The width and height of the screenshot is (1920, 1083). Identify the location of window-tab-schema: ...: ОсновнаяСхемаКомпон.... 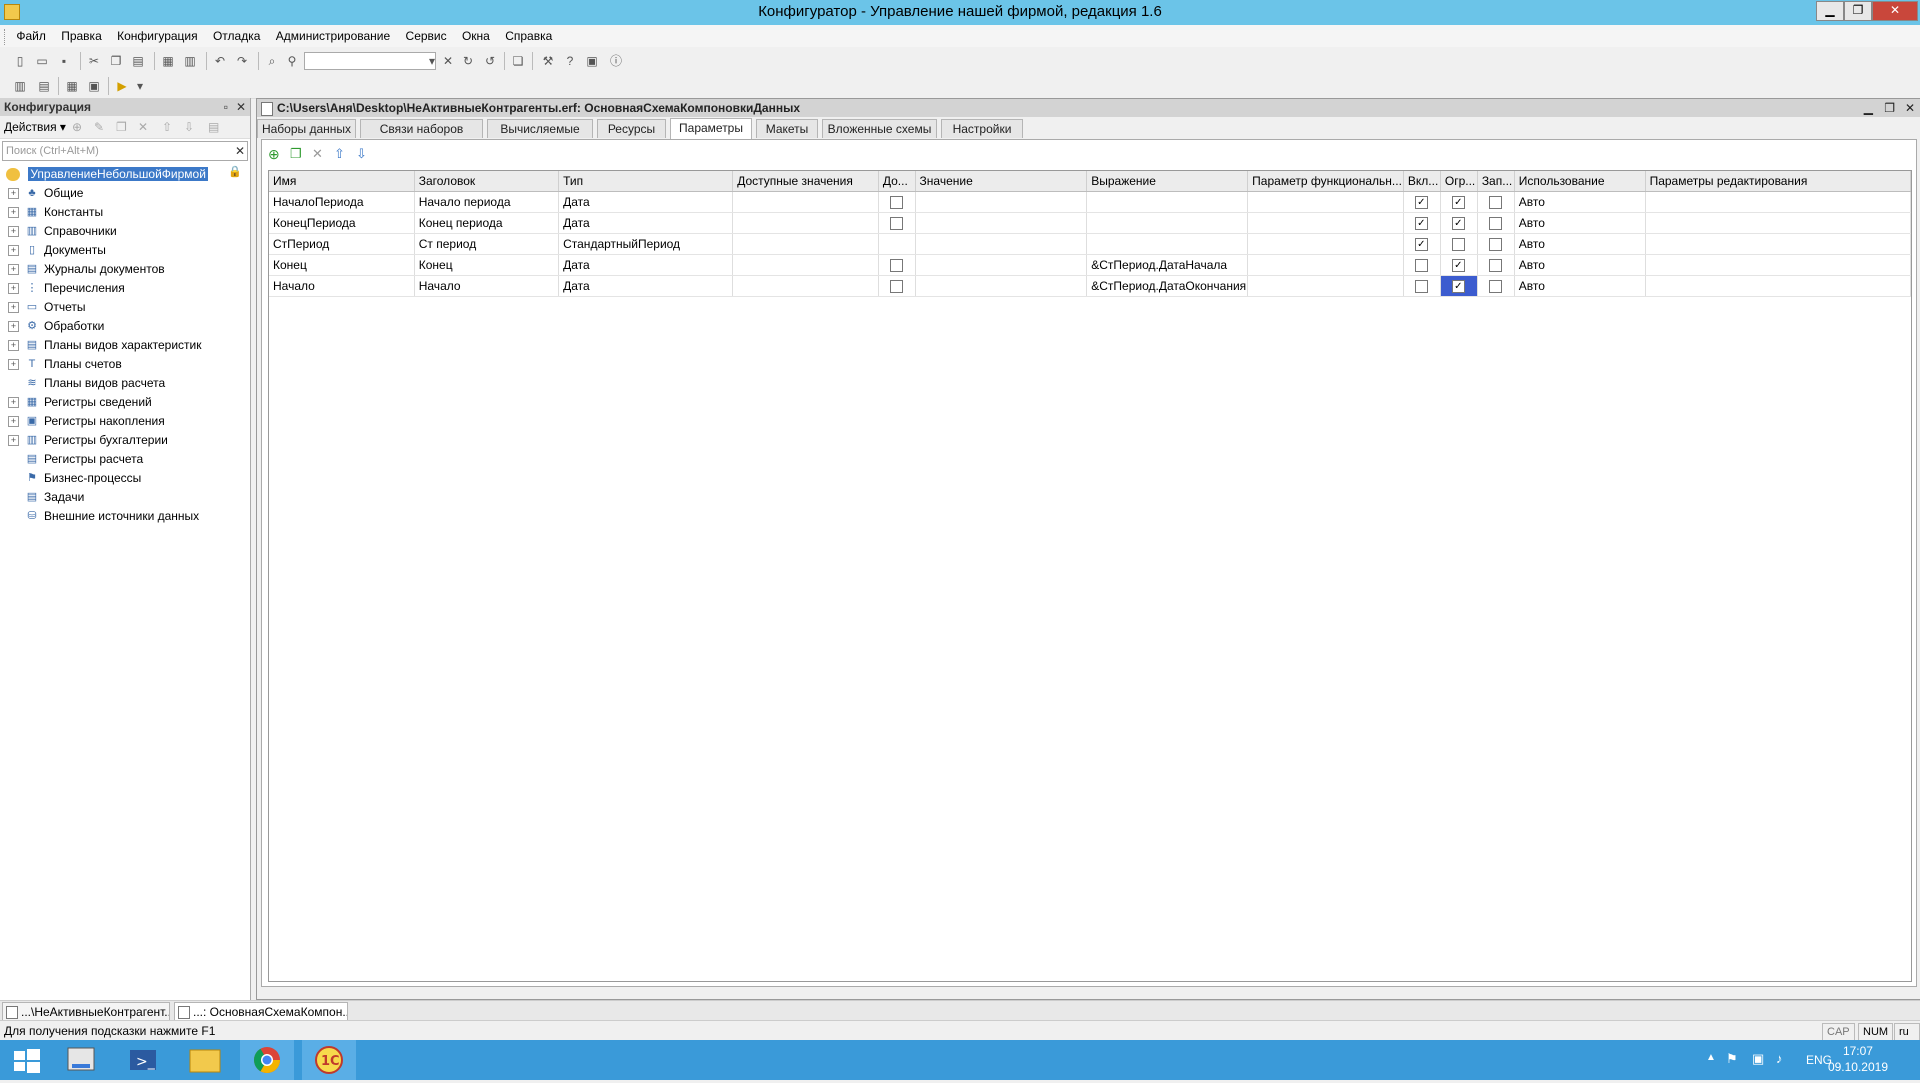
(261, 1012).